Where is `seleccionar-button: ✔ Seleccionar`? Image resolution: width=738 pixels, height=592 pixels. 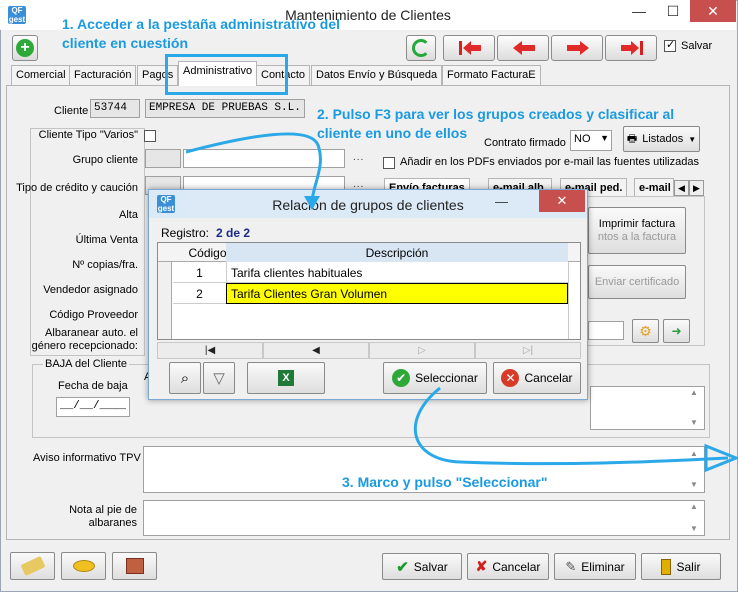
seleccionar-button: ✔ Seleccionar is located at coordinates (435, 378).